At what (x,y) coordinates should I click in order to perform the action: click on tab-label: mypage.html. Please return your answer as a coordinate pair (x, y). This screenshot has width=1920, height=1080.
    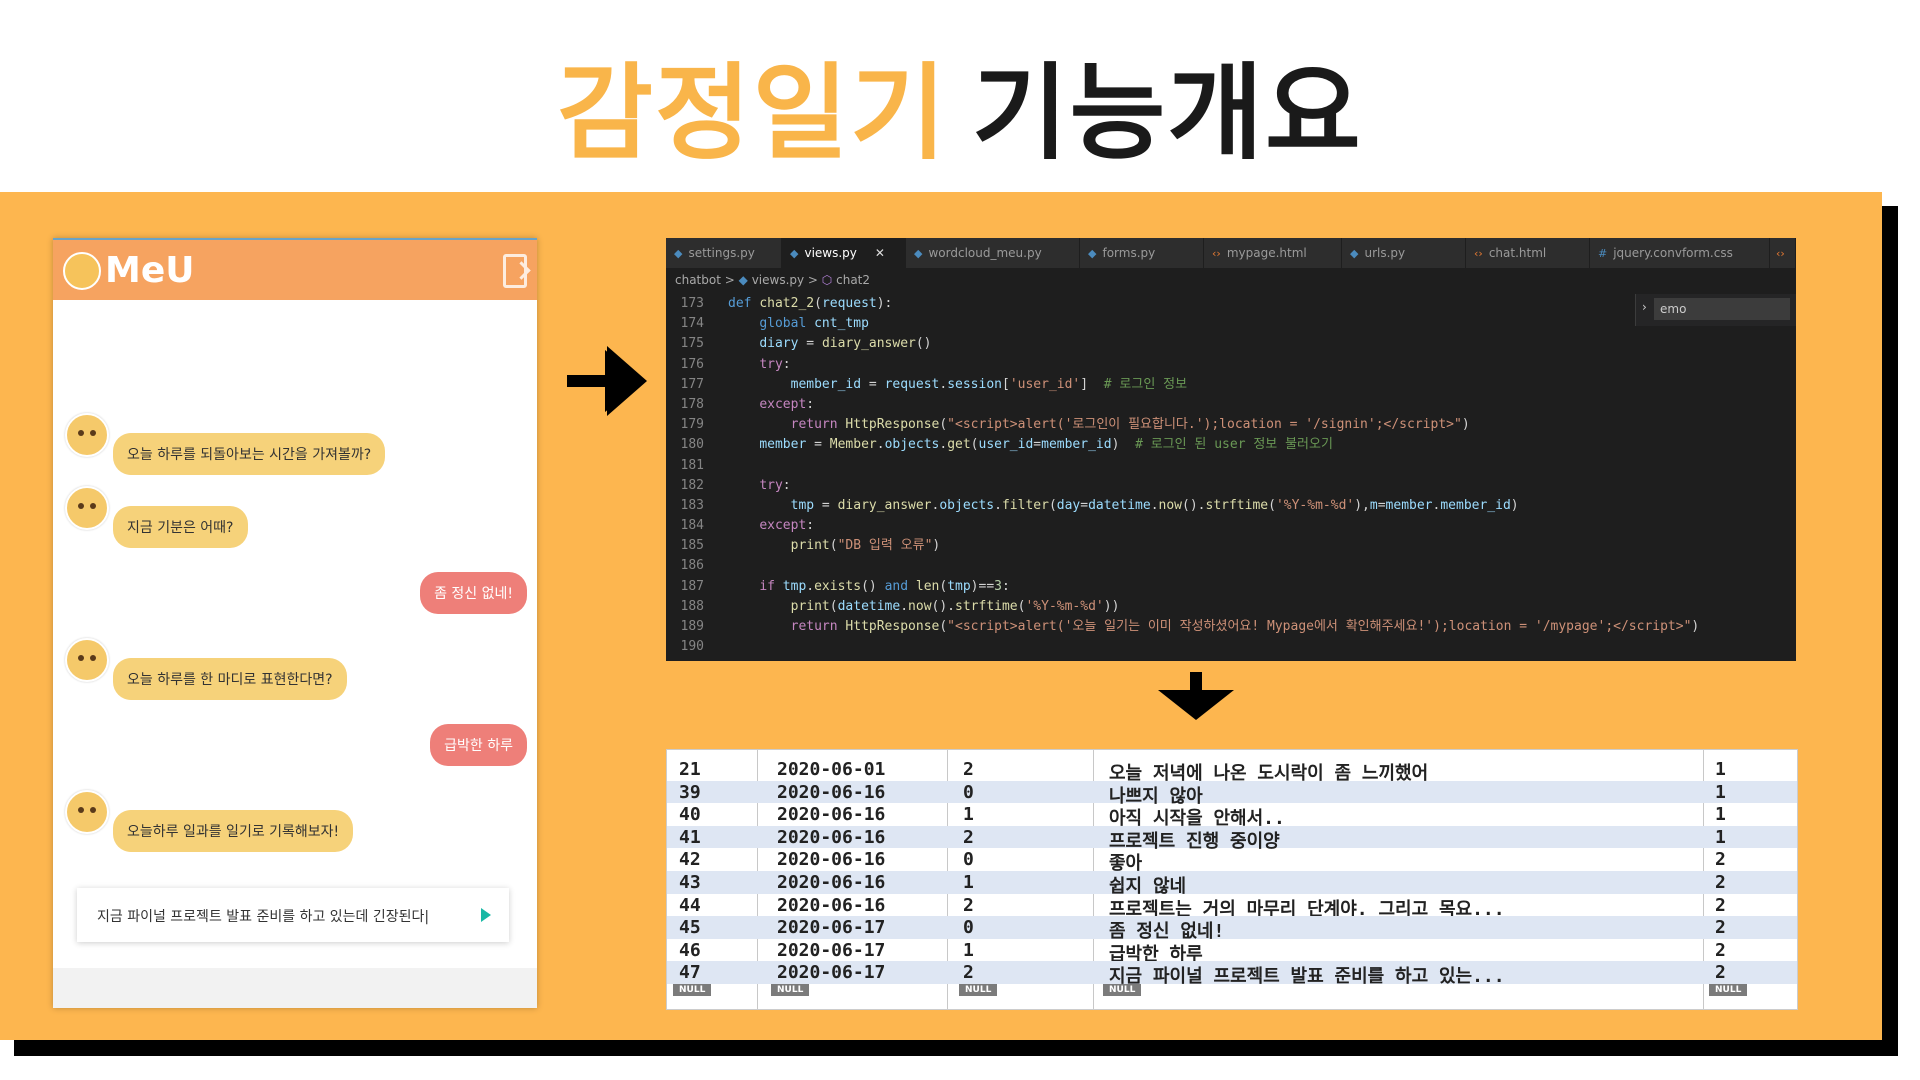
    Looking at the image, I should click on (1266, 253).